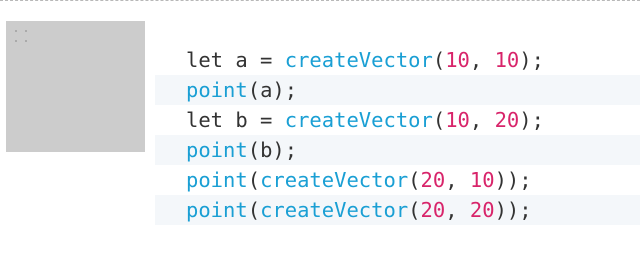 Image resolution: width=640 pixels, height=268 pixels. Describe the element at coordinates (241, 60) in the screenshot. I see `variable: a` at that location.